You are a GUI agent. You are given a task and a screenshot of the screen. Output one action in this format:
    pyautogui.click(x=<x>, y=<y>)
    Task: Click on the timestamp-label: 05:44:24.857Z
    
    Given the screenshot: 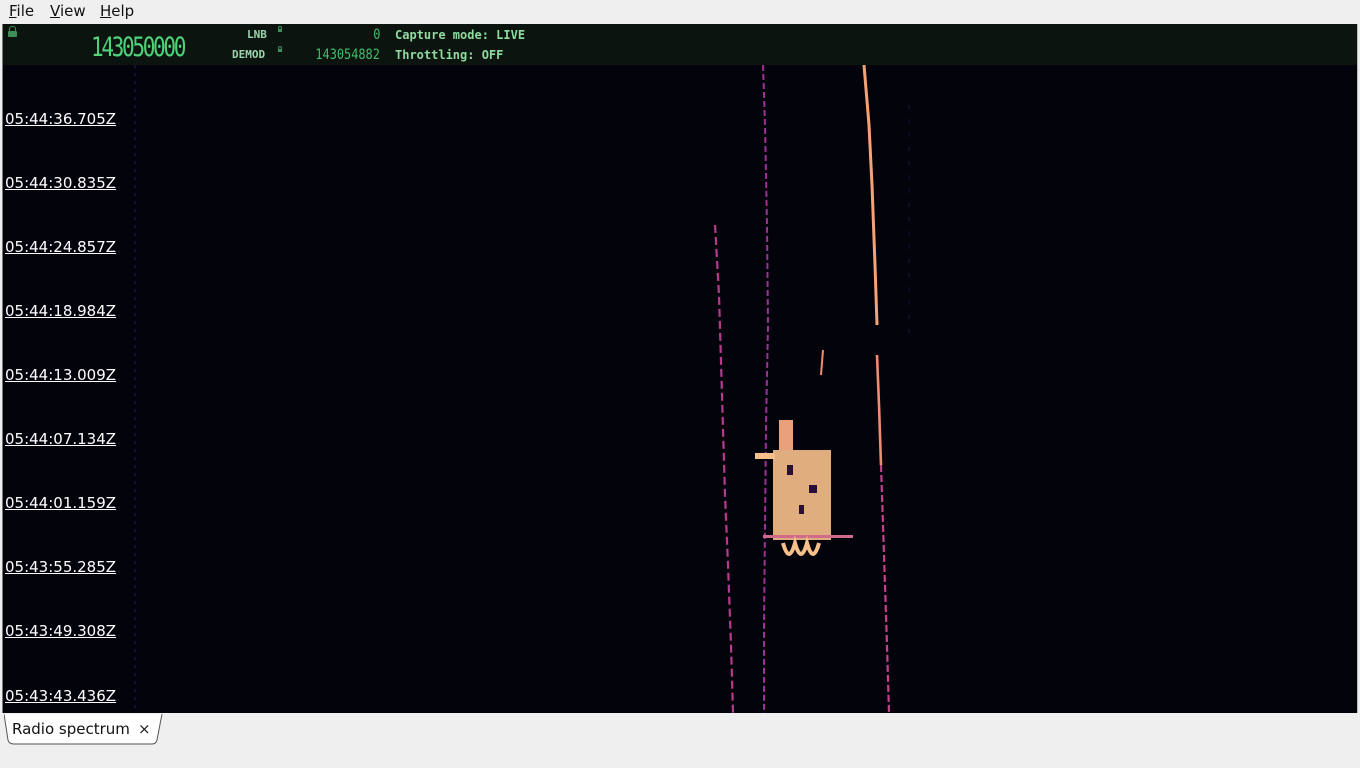 What is the action you would take?
    pyautogui.click(x=61, y=247)
    